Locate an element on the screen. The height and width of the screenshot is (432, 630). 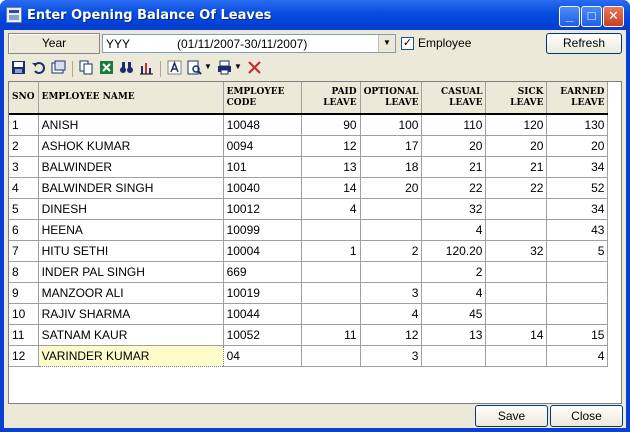
cell-optional-leave: 100 is located at coordinates (391, 125).